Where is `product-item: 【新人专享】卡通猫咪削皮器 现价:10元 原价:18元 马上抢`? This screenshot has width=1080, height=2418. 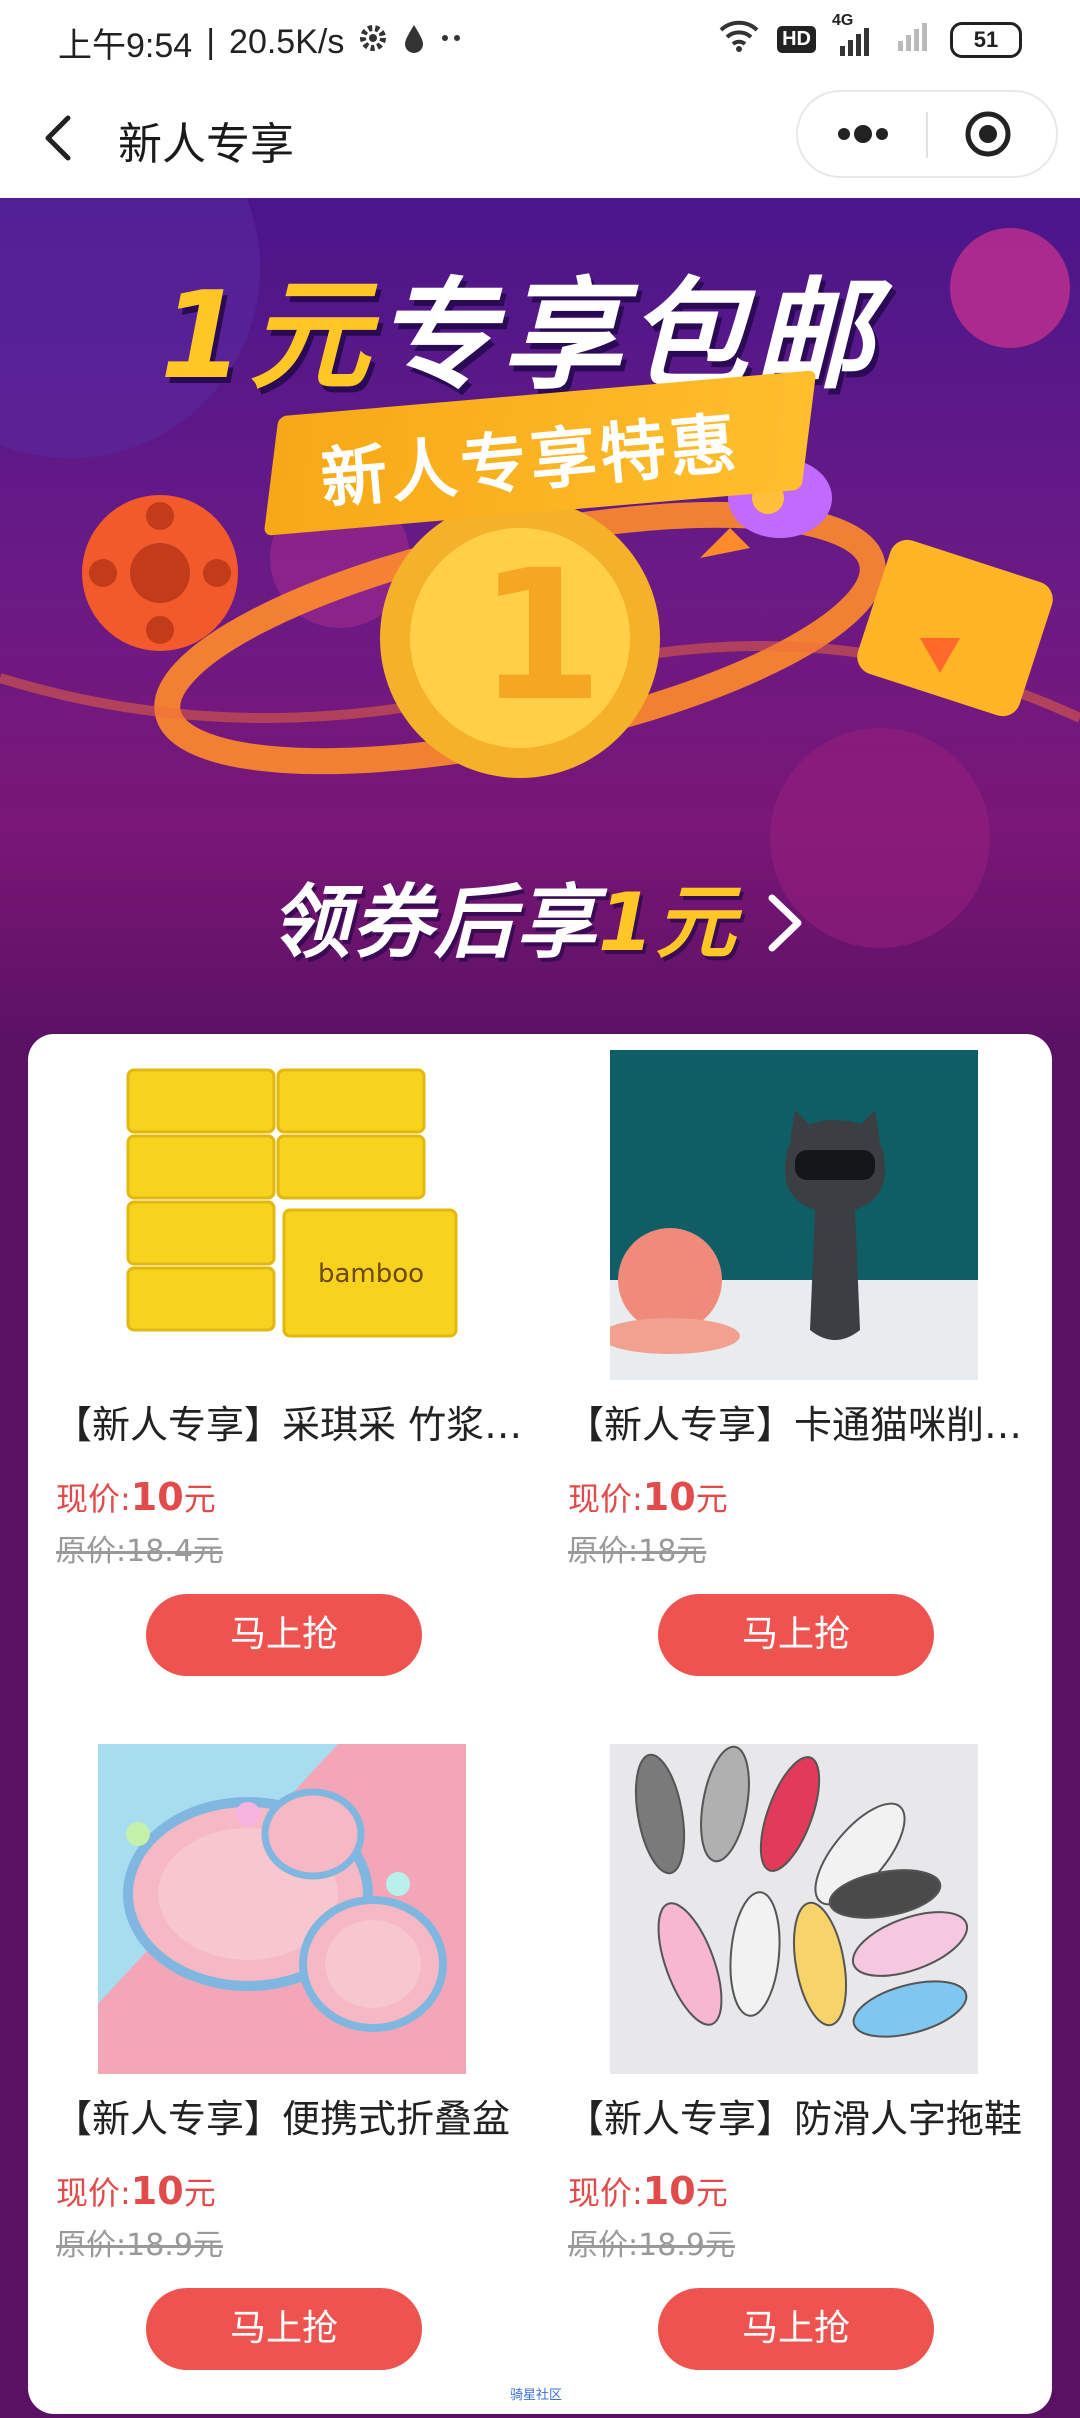 product-item: 【新人专享】卡通猫咪削皮器 现价:10元 原价:18元 马上抢 is located at coordinates (796, 1379).